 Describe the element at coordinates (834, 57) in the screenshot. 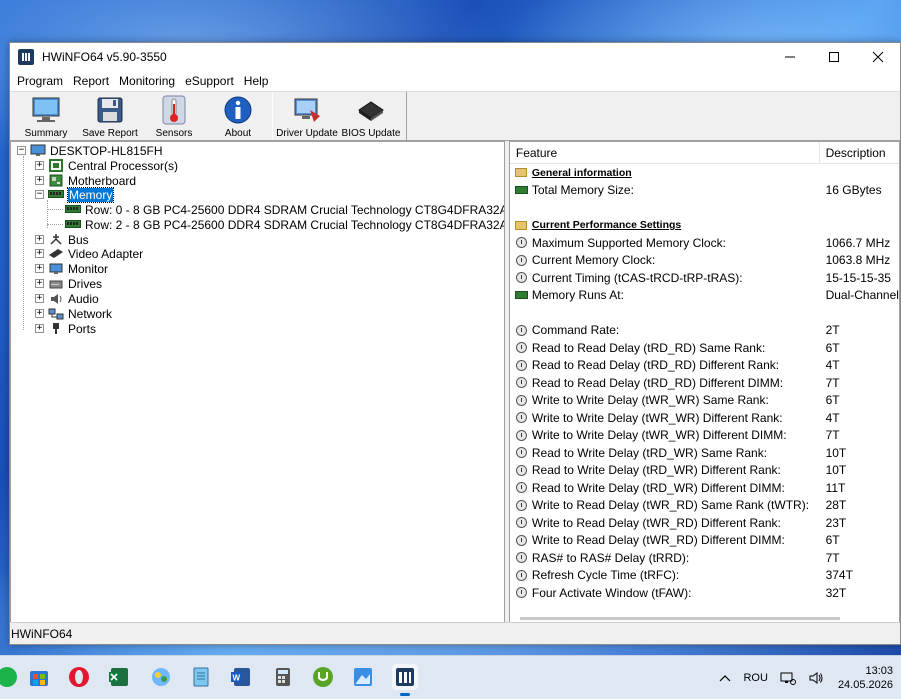

I see `maximize-button` at that location.